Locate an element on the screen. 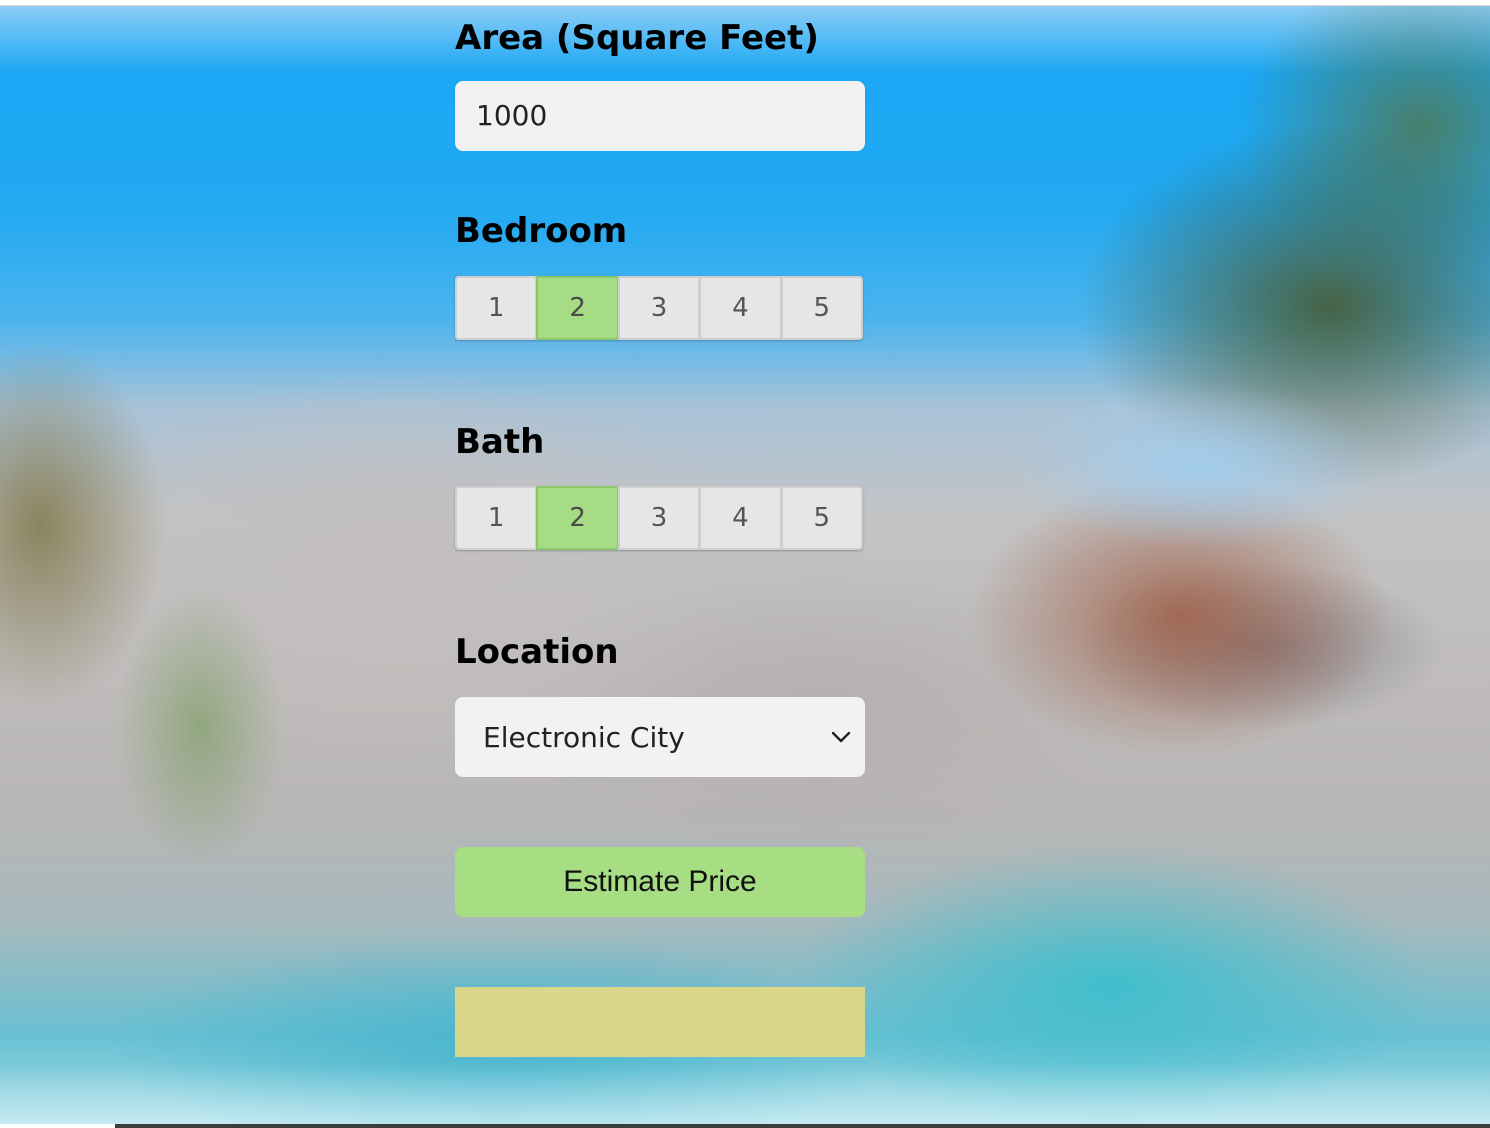 This screenshot has height=1128, width=1490. chevron-down-icon is located at coordinates (841, 737).